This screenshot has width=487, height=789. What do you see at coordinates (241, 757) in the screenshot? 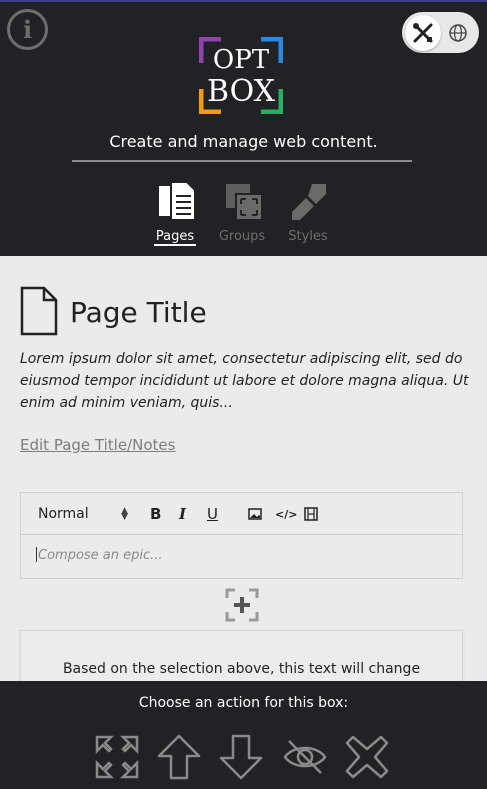
I see `move-down-icon` at bounding box center [241, 757].